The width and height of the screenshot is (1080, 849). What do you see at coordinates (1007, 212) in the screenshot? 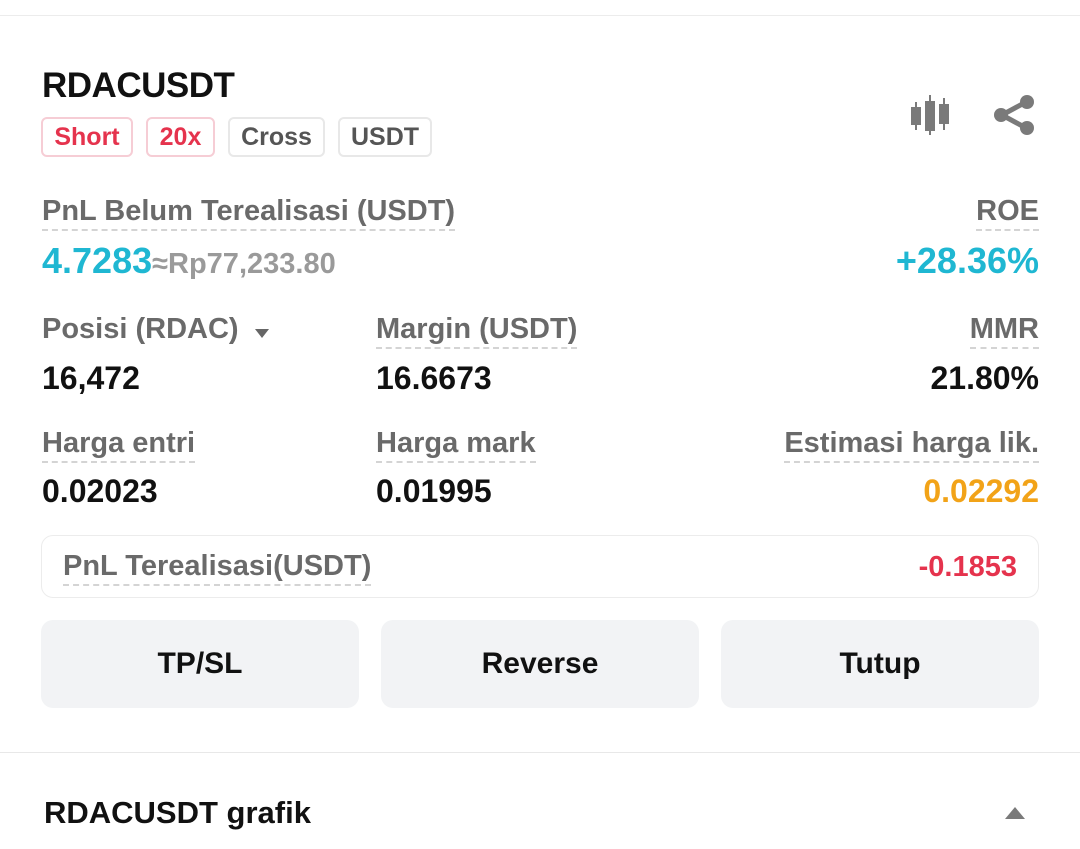
I see `roe-label: ROE` at bounding box center [1007, 212].